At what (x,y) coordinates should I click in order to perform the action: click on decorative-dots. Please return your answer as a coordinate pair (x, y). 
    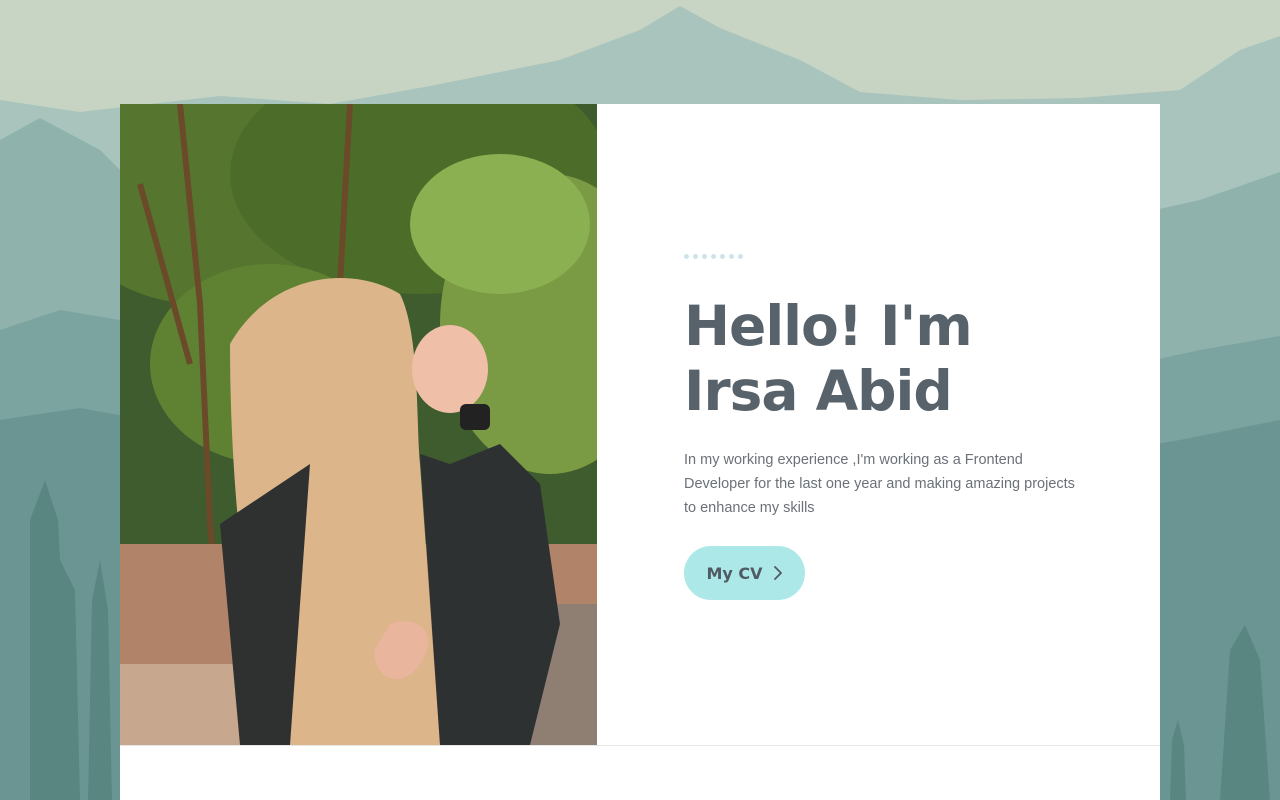
    Looking at the image, I should click on (713, 256).